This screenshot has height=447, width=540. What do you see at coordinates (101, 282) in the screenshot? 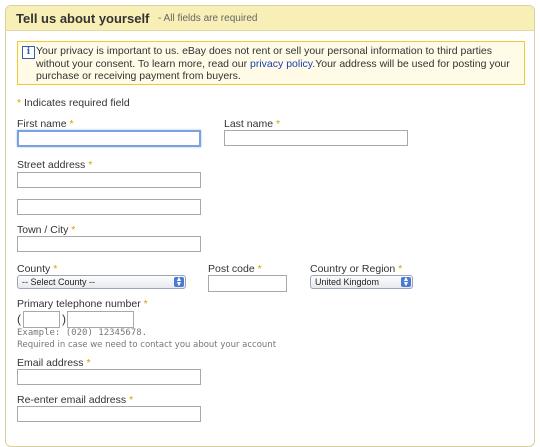
I see `county-select: -- Select County -- ▲ ▼` at bounding box center [101, 282].